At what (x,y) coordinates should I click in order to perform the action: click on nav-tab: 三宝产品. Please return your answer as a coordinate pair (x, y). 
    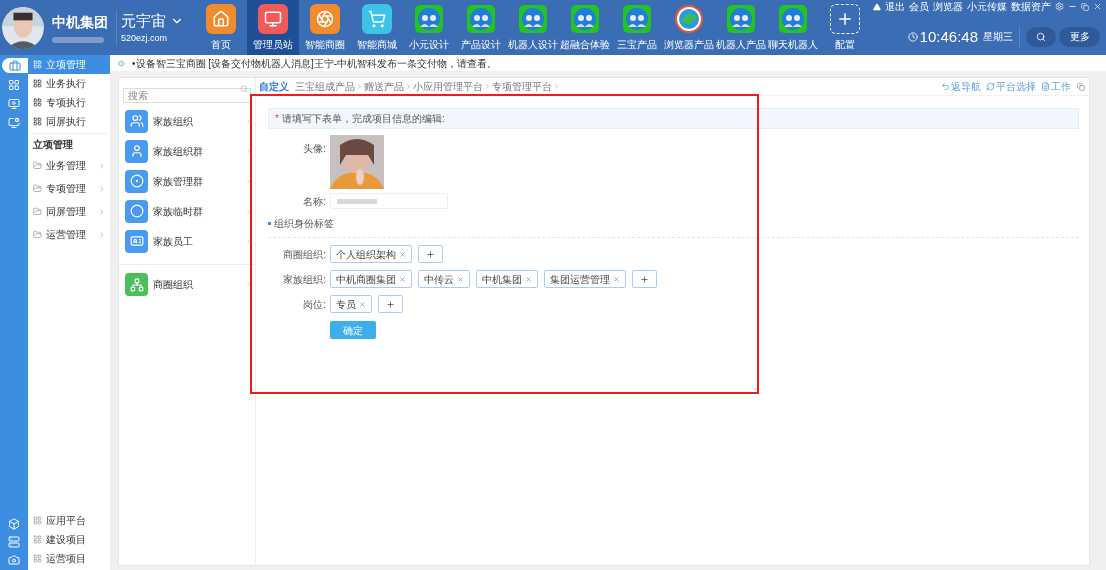
    Looking at the image, I should click on (637, 27).